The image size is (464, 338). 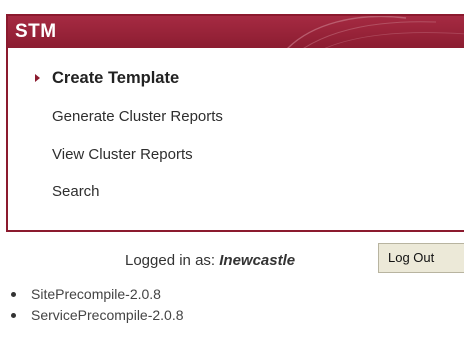 What do you see at coordinates (96, 294) in the screenshot?
I see `list-item-text: SitePrecompile-2.0.8` at bounding box center [96, 294].